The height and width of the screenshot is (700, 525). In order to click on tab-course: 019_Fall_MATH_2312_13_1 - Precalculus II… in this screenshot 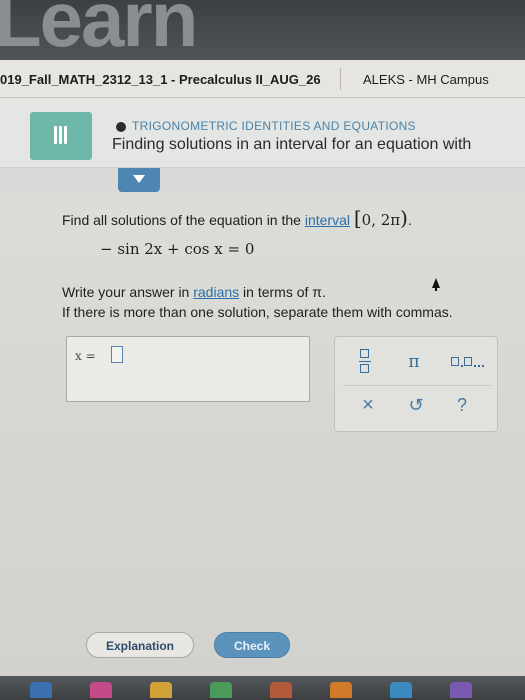, I will do `click(160, 79)`.